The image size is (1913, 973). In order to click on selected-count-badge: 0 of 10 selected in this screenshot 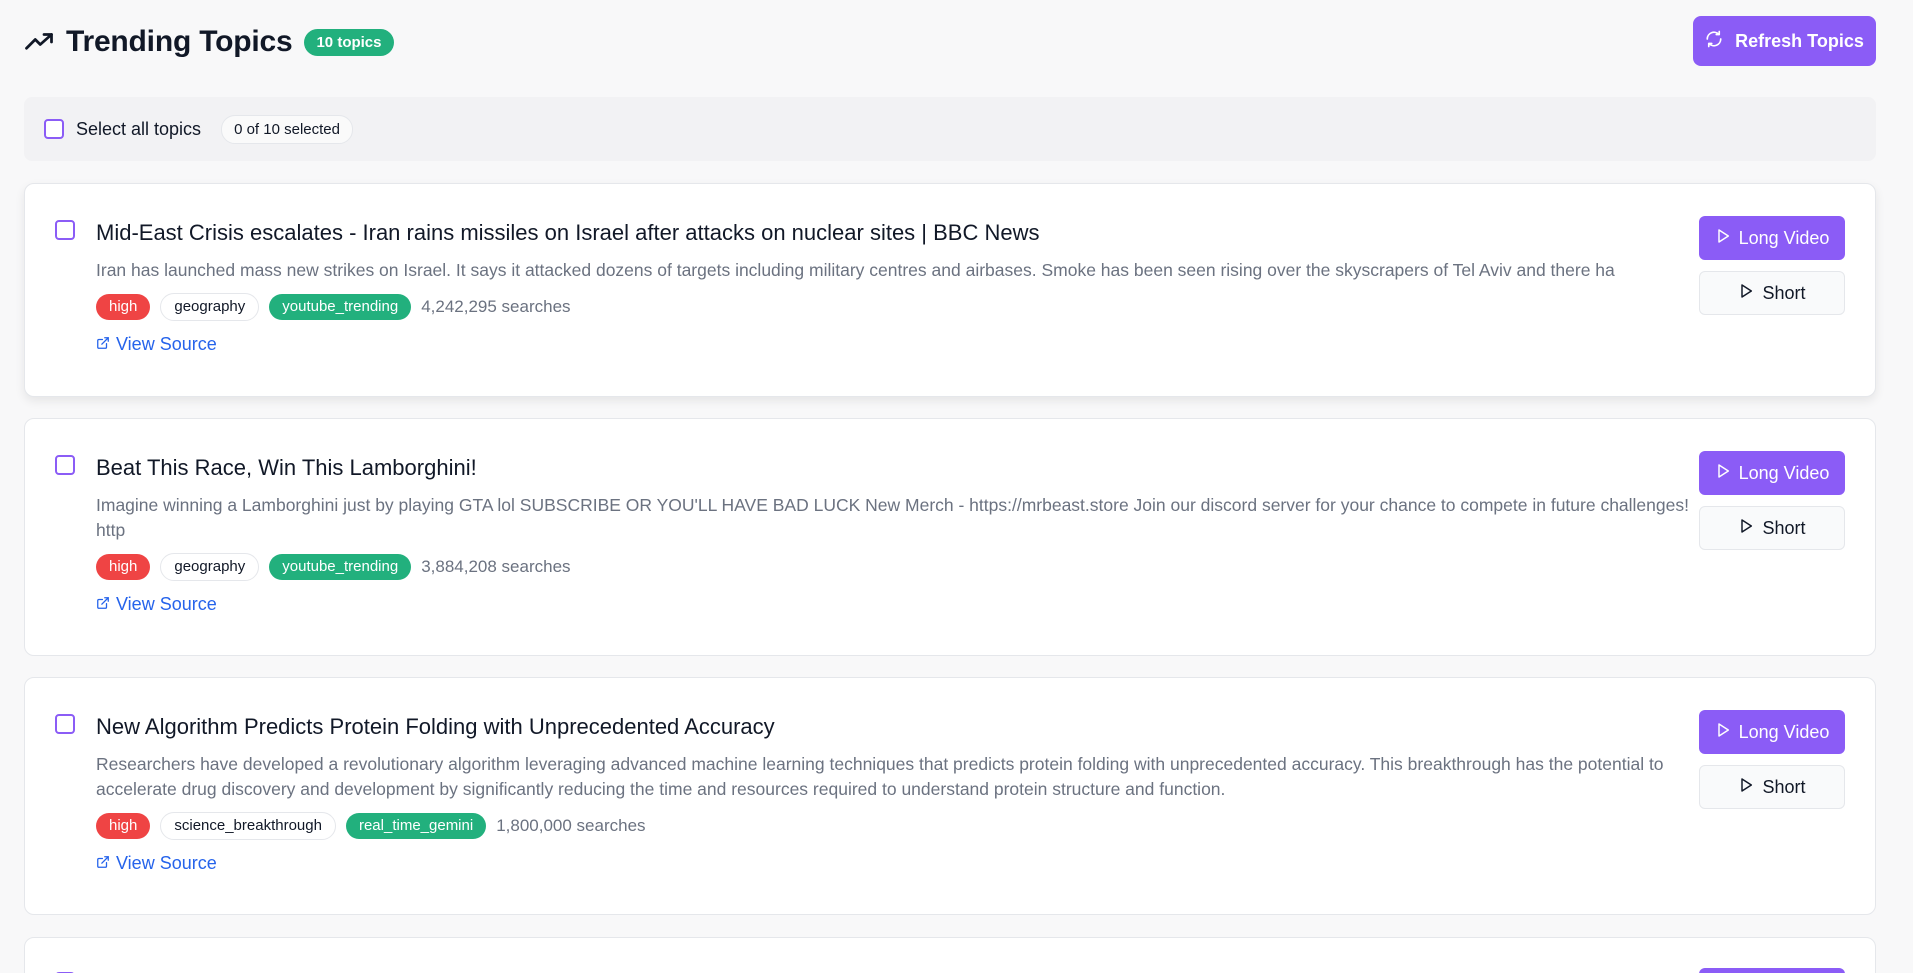, I will do `click(287, 129)`.